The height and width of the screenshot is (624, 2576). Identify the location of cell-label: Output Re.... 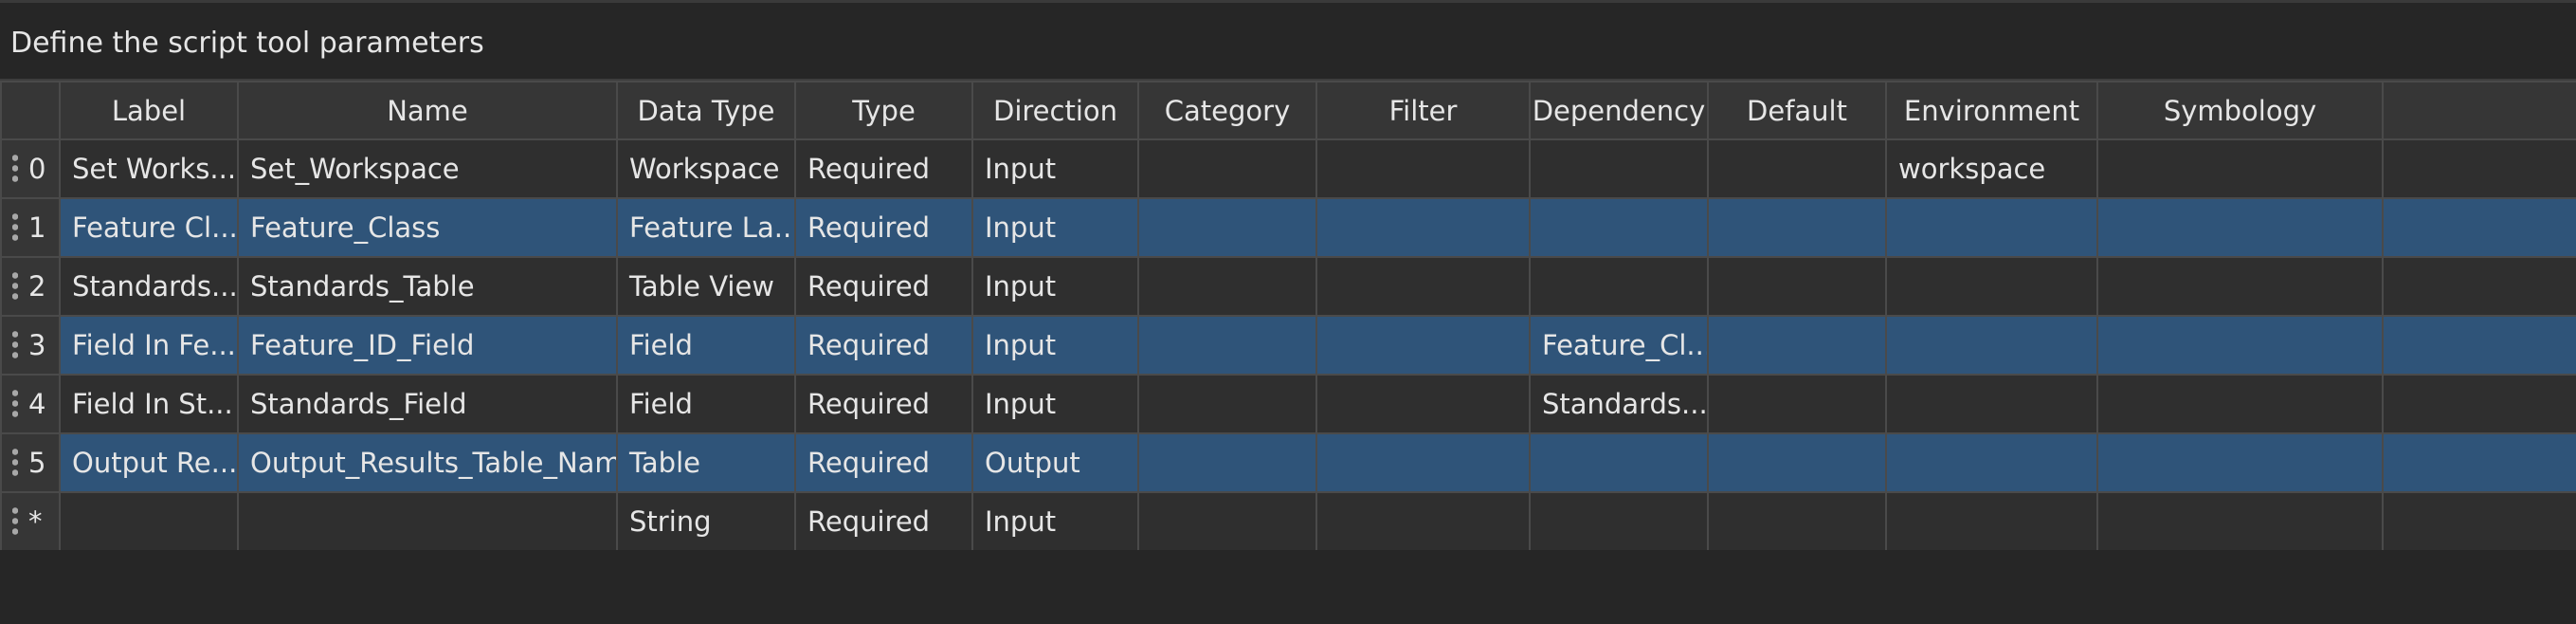
(149, 463).